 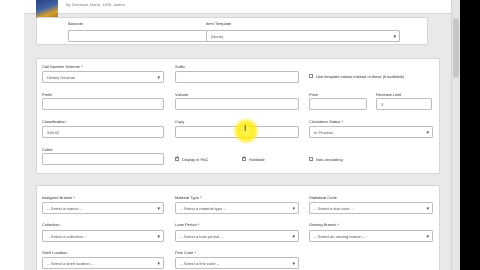 What do you see at coordinates (203, 208) in the screenshot?
I see `material-type-value: -- Select a material type --` at bounding box center [203, 208].